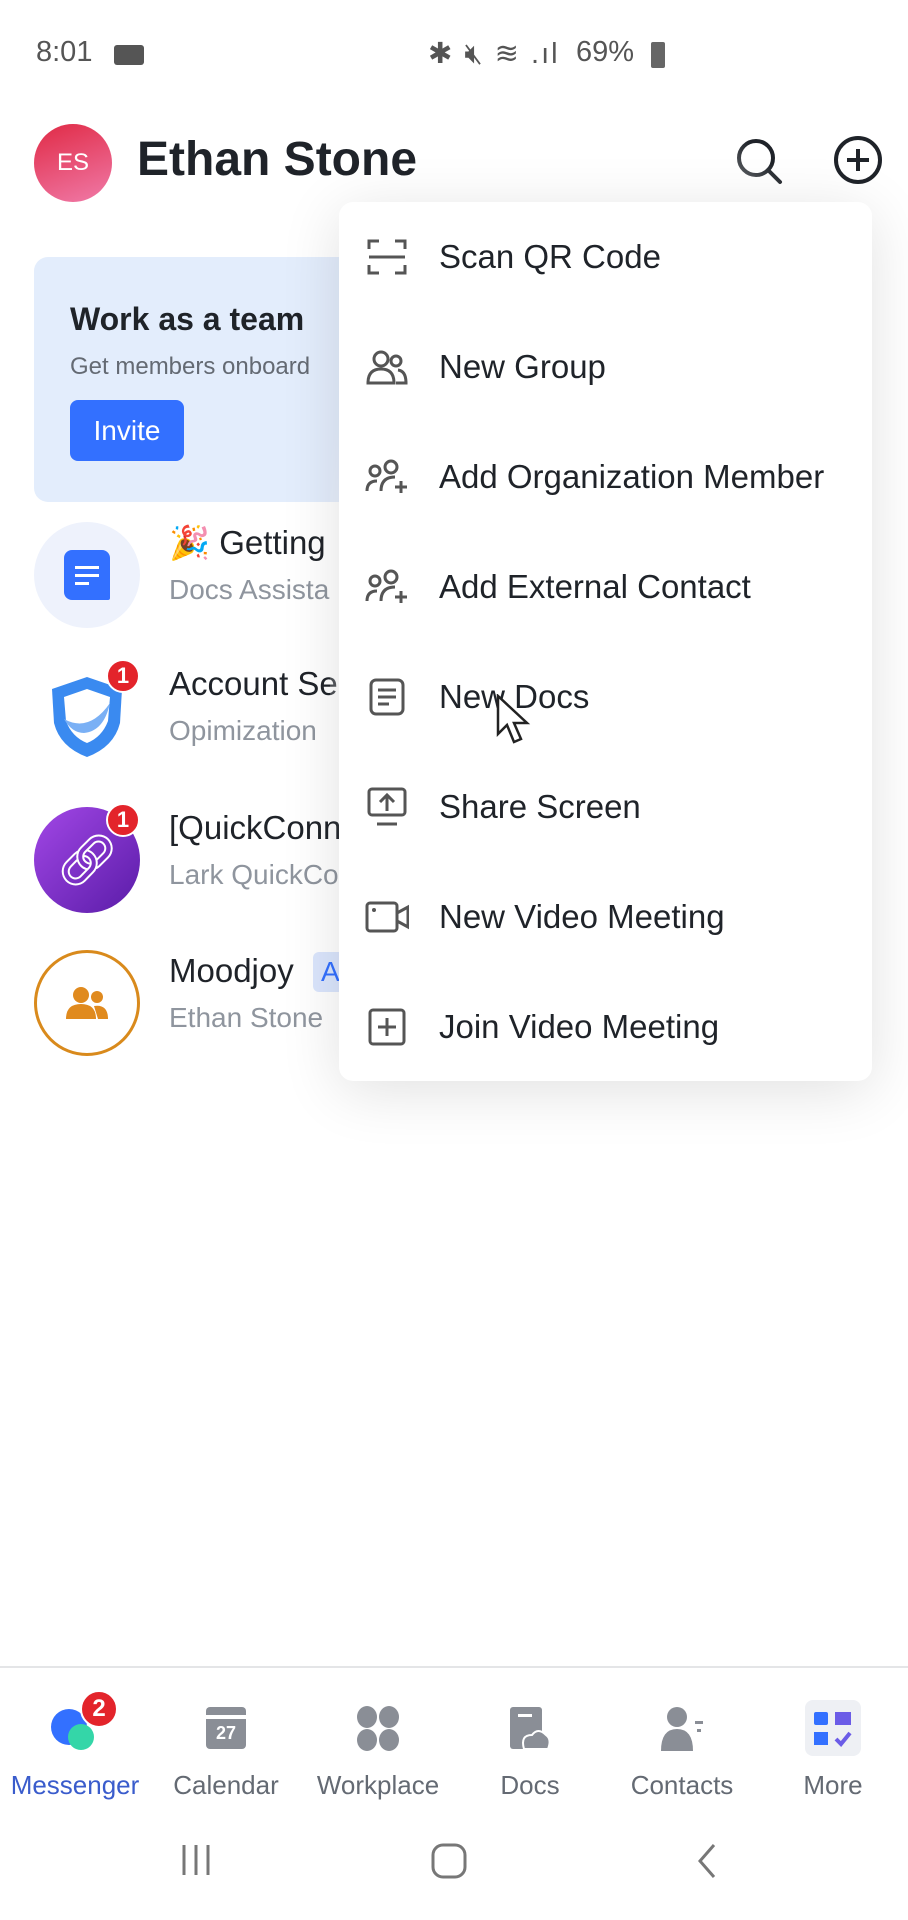  Describe the element at coordinates (605, 587) in the screenshot. I see `menu-item-add-external-contact: Add External Contact` at that location.